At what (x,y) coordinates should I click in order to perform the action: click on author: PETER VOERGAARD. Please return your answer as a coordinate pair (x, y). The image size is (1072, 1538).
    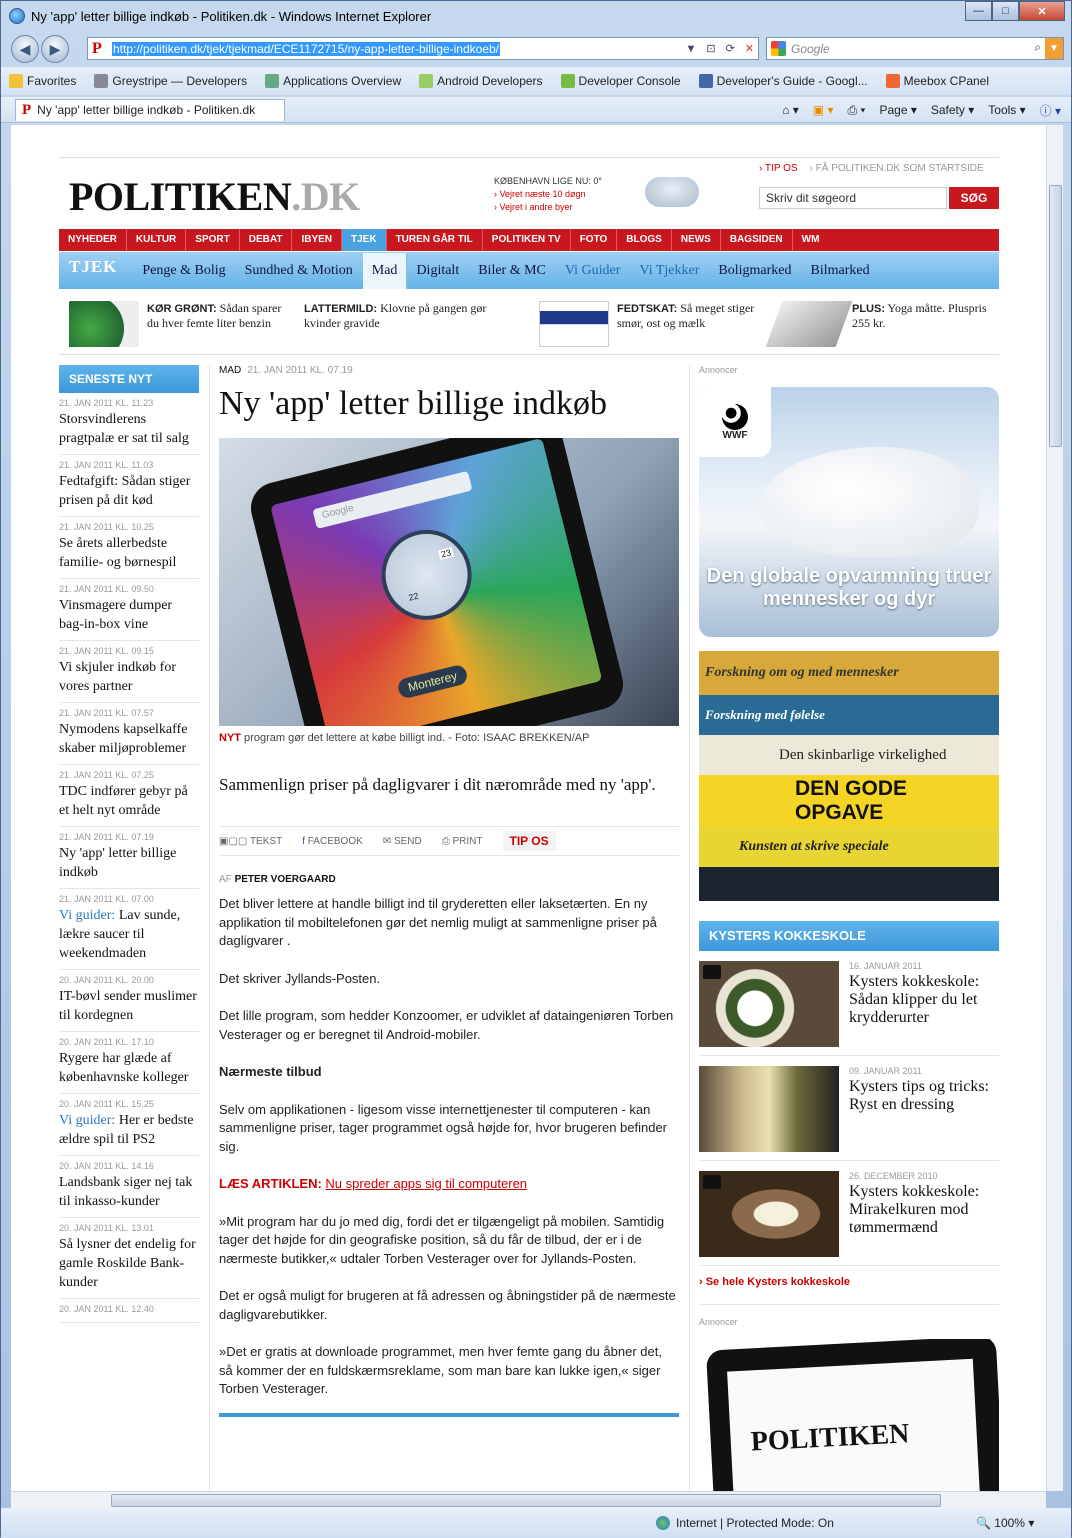
    Looking at the image, I should click on (285, 879).